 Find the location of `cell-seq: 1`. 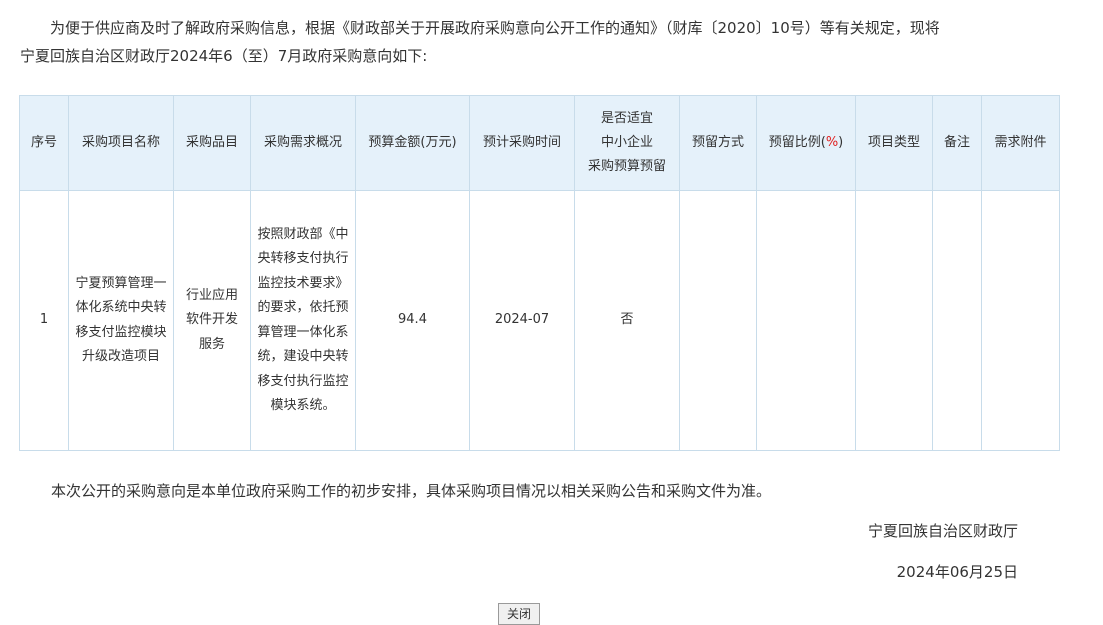

cell-seq: 1 is located at coordinates (44, 320).